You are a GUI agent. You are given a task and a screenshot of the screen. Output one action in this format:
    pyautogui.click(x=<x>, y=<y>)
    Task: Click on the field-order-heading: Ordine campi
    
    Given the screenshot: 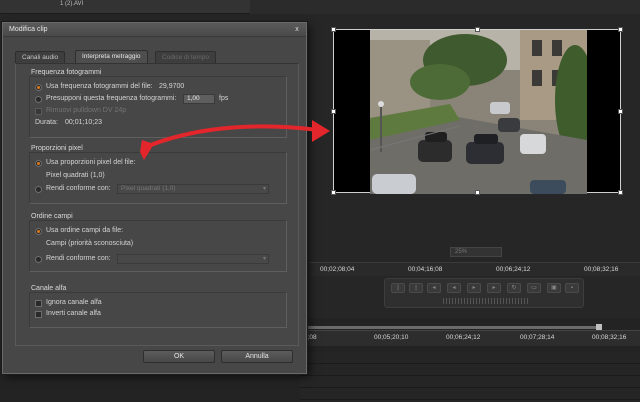 What is the action you would take?
    pyautogui.click(x=52, y=216)
    